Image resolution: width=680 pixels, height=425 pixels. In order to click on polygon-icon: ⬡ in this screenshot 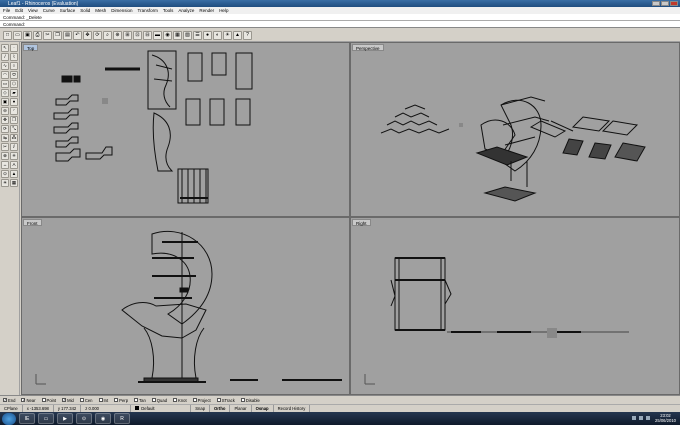, I will do `click(14, 84)`.